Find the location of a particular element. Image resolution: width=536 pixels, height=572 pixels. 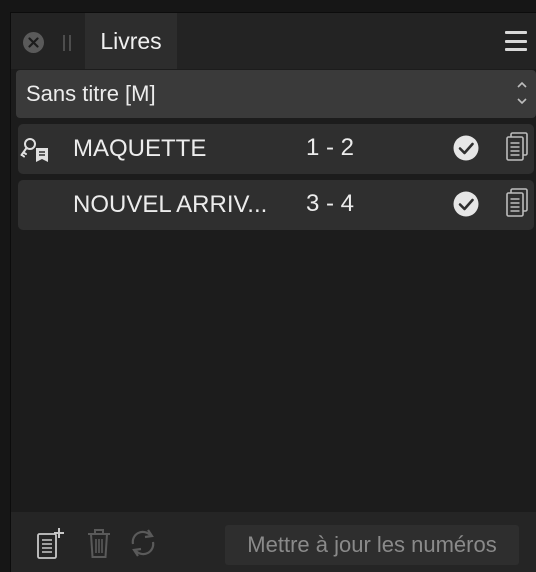

document-row: NOUVEL ARRIV... 3 - 4 is located at coordinates (276, 205).